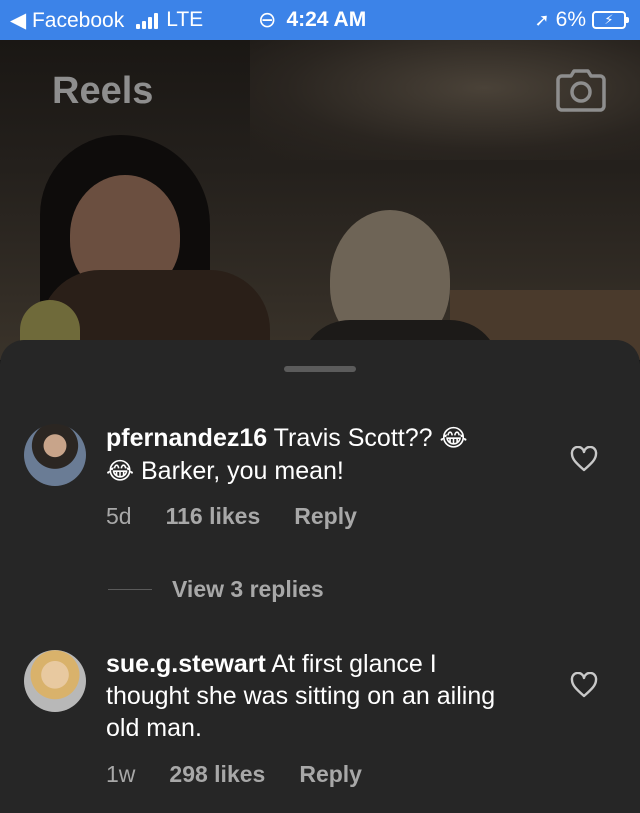  Describe the element at coordinates (248, 589) in the screenshot. I see `view-replies-label: View 3 replies` at that location.